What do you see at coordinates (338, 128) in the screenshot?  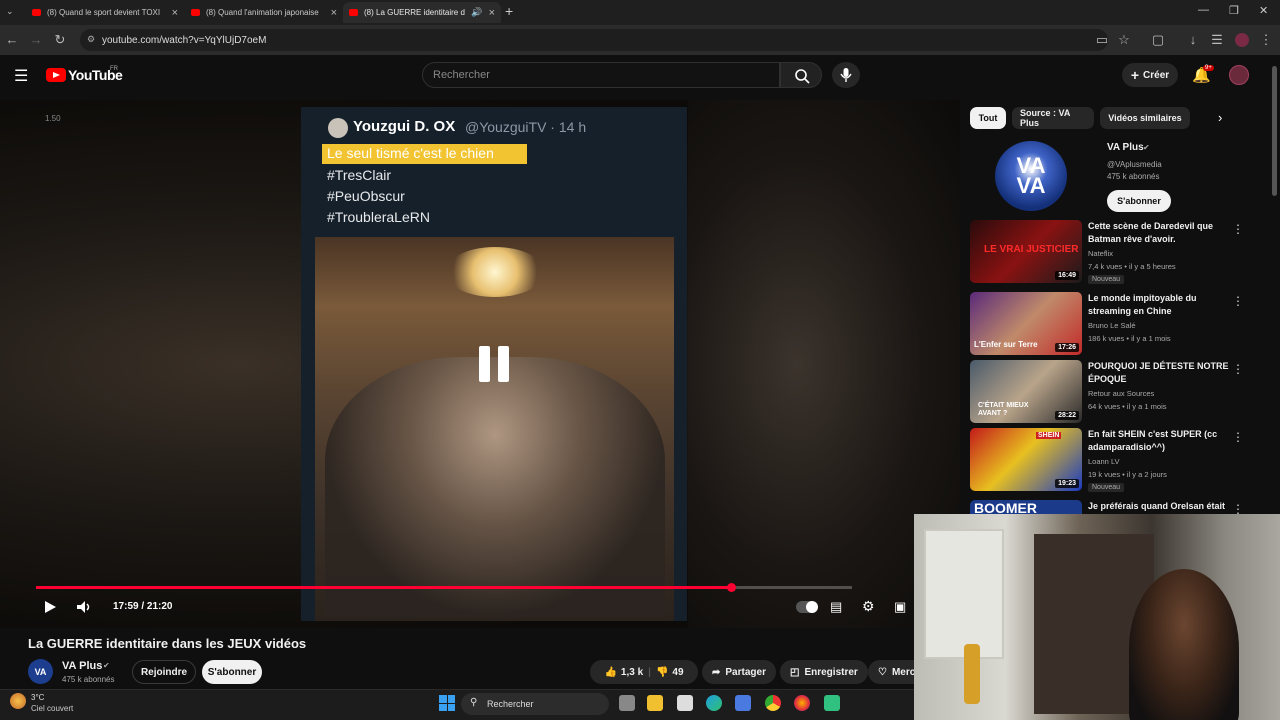 I see `tweet-avatar` at bounding box center [338, 128].